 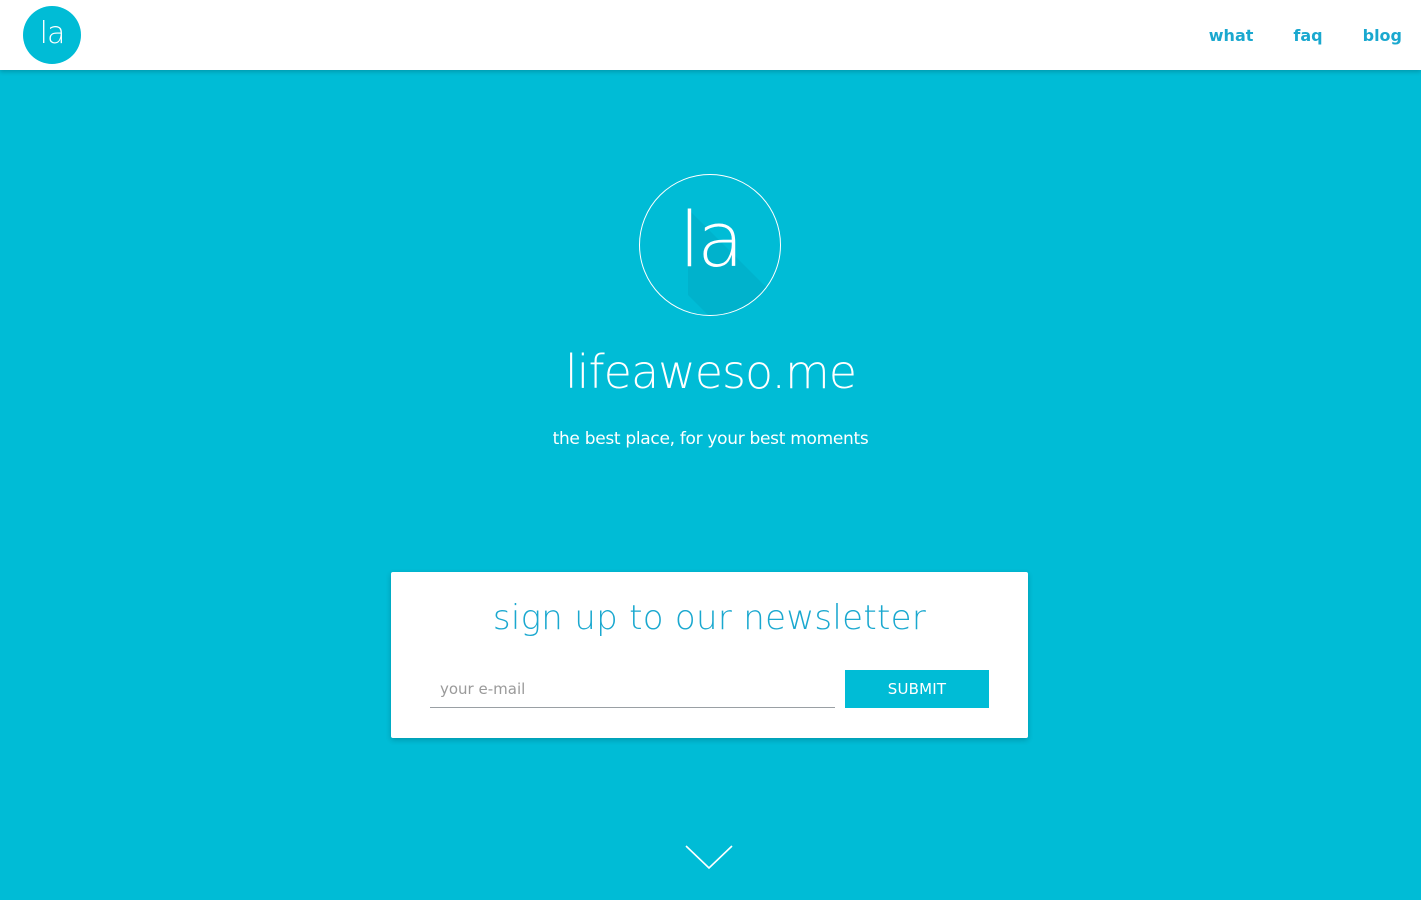 What do you see at coordinates (1307, 35) in the screenshot?
I see `nav-link-faq: faq` at bounding box center [1307, 35].